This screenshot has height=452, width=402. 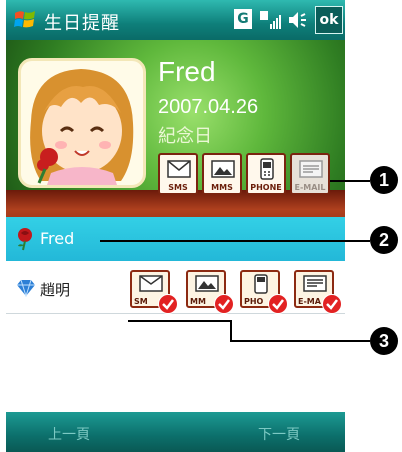 What do you see at coordinates (231, 331) in the screenshot?
I see `callout-line-3b` at bounding box center [231, 331].